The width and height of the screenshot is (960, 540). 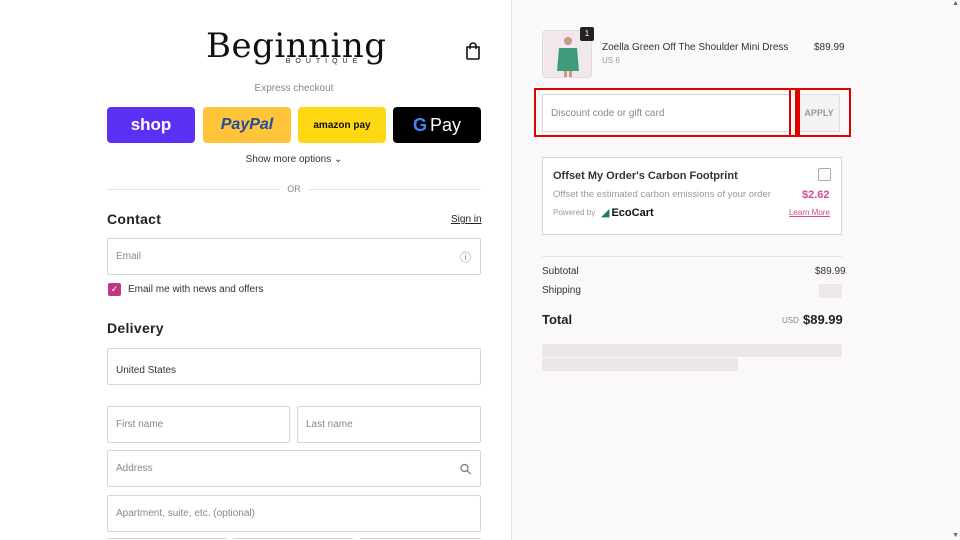 I want to click on google-pay-button: G Pay, so click(x=437, y=125).